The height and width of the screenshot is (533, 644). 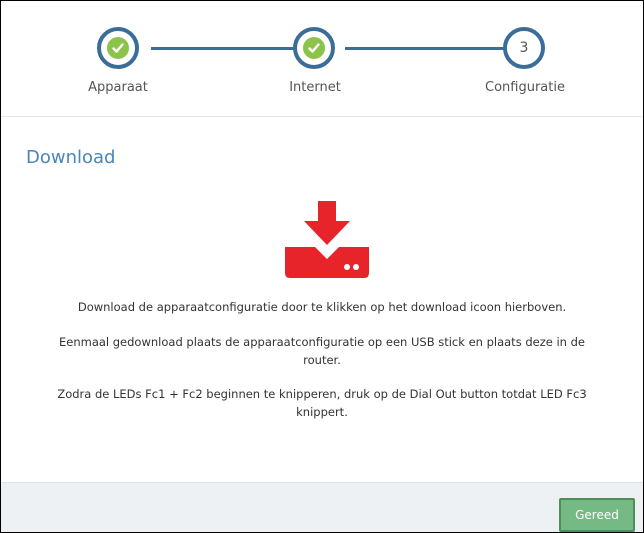 What do you see at coordinates (118, 87) in the screenshot?
I see `step-label-apparaat: Apparaat` at bounding box center [118, 87].